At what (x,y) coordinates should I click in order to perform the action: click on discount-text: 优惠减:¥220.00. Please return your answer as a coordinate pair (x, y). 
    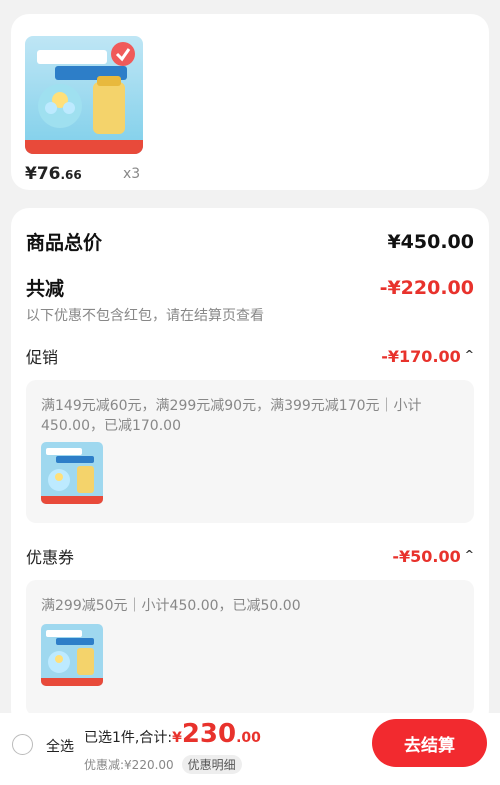
    Looking at the image, I should click on (129, 765).